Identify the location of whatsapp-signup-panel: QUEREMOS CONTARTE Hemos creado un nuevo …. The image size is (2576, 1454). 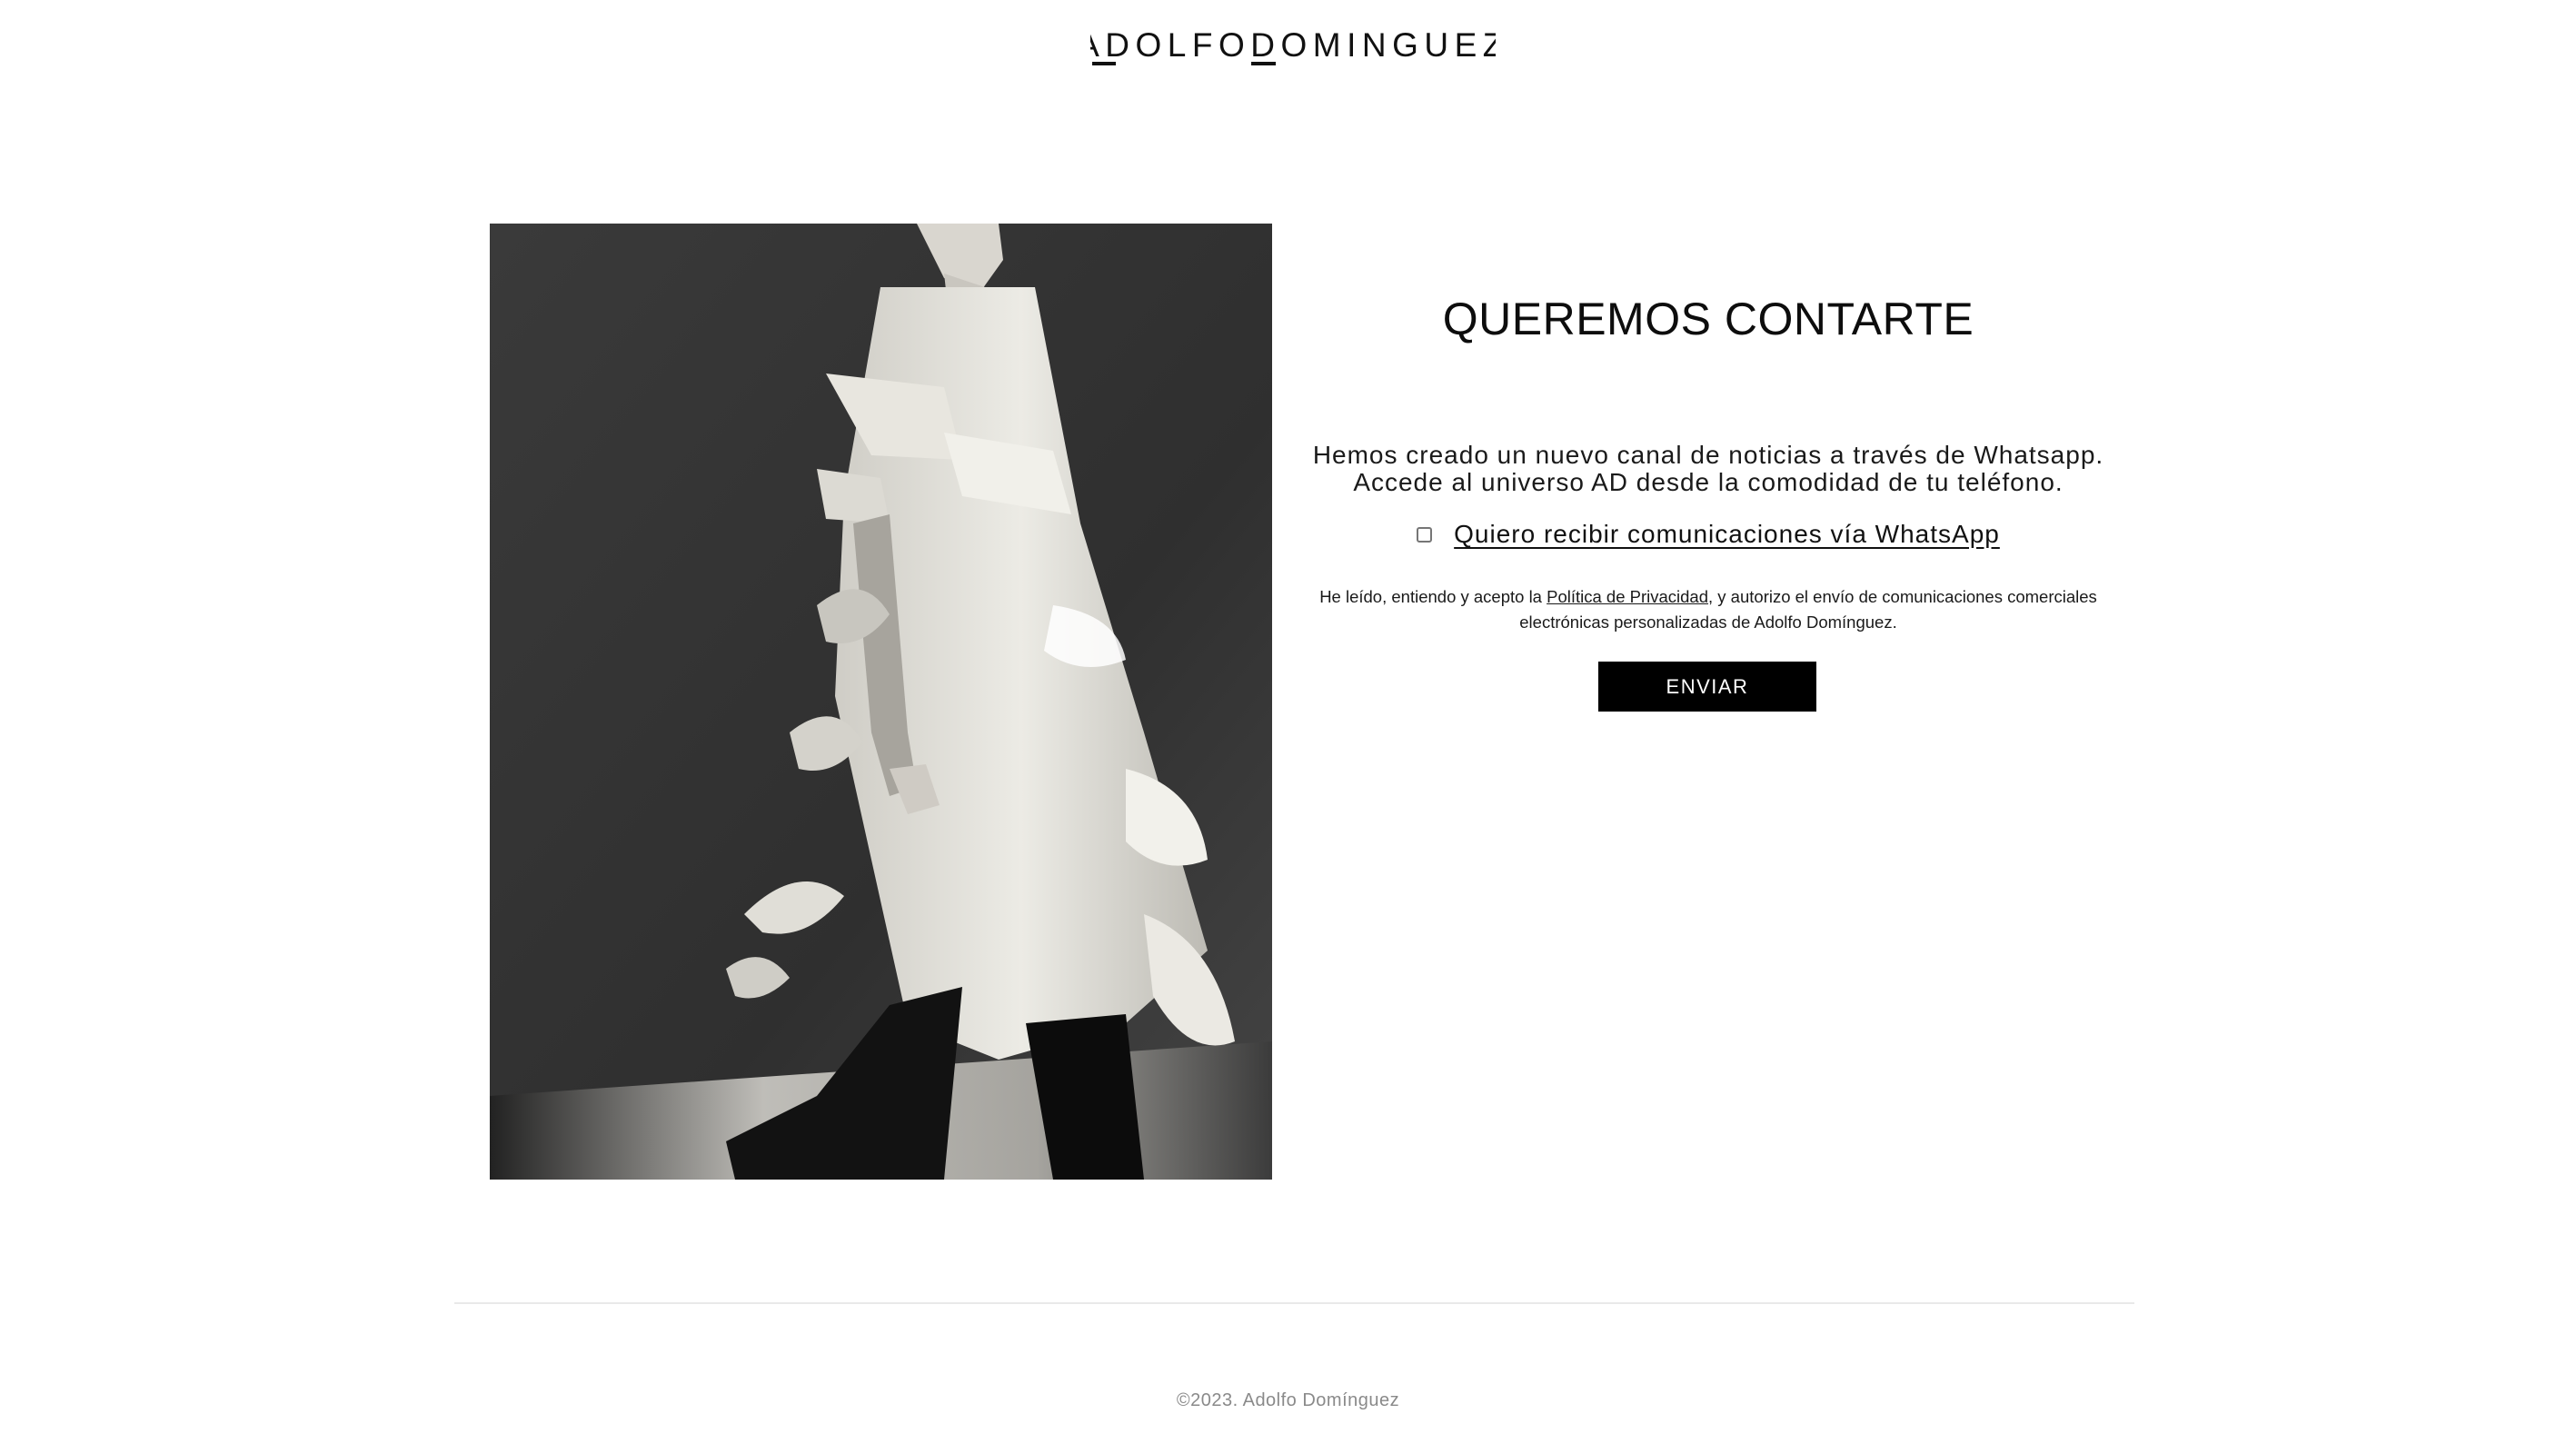
(1708, 496).